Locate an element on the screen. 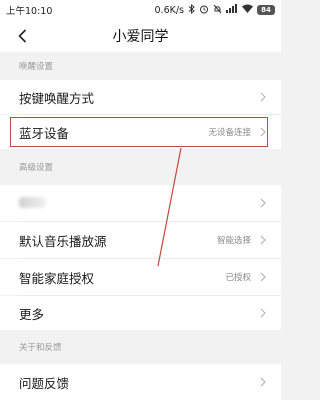 Image resolution: width=320 pixels, height=400 pixels. row-value: 智能选择 is located at coordinates (233, 241).